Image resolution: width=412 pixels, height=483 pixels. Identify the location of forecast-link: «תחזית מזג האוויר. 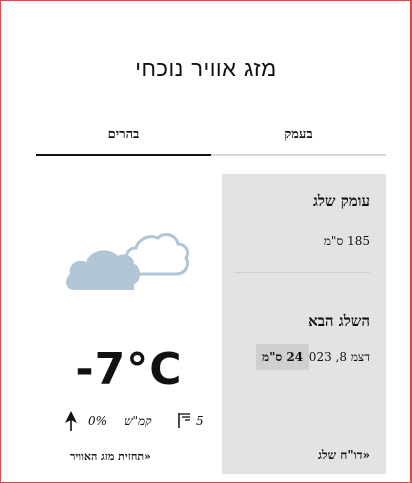
(110, 456).